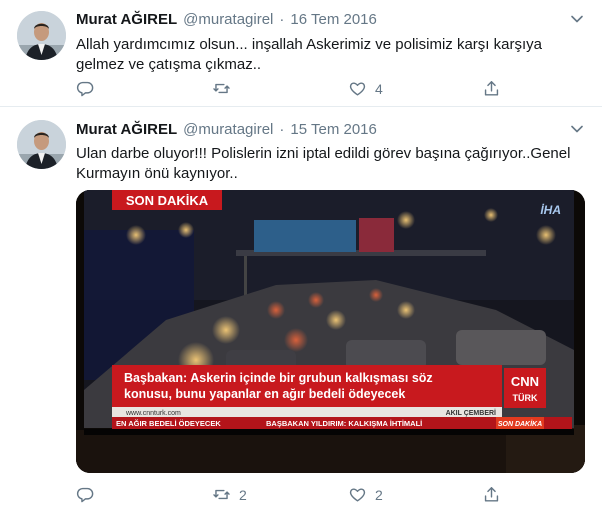  I want to click on site-url: www.cnnturk.com, so click(153, 413).